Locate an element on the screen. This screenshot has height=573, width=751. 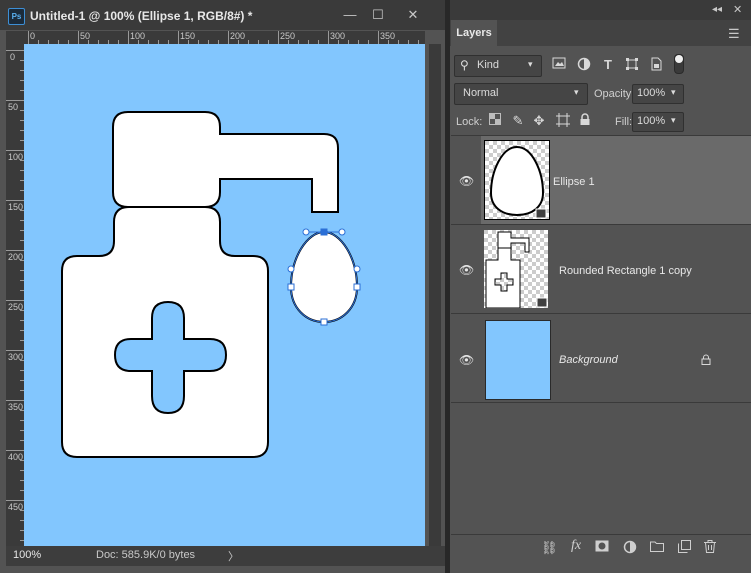
fx-icon: fx is located at coordinates (576, 546).